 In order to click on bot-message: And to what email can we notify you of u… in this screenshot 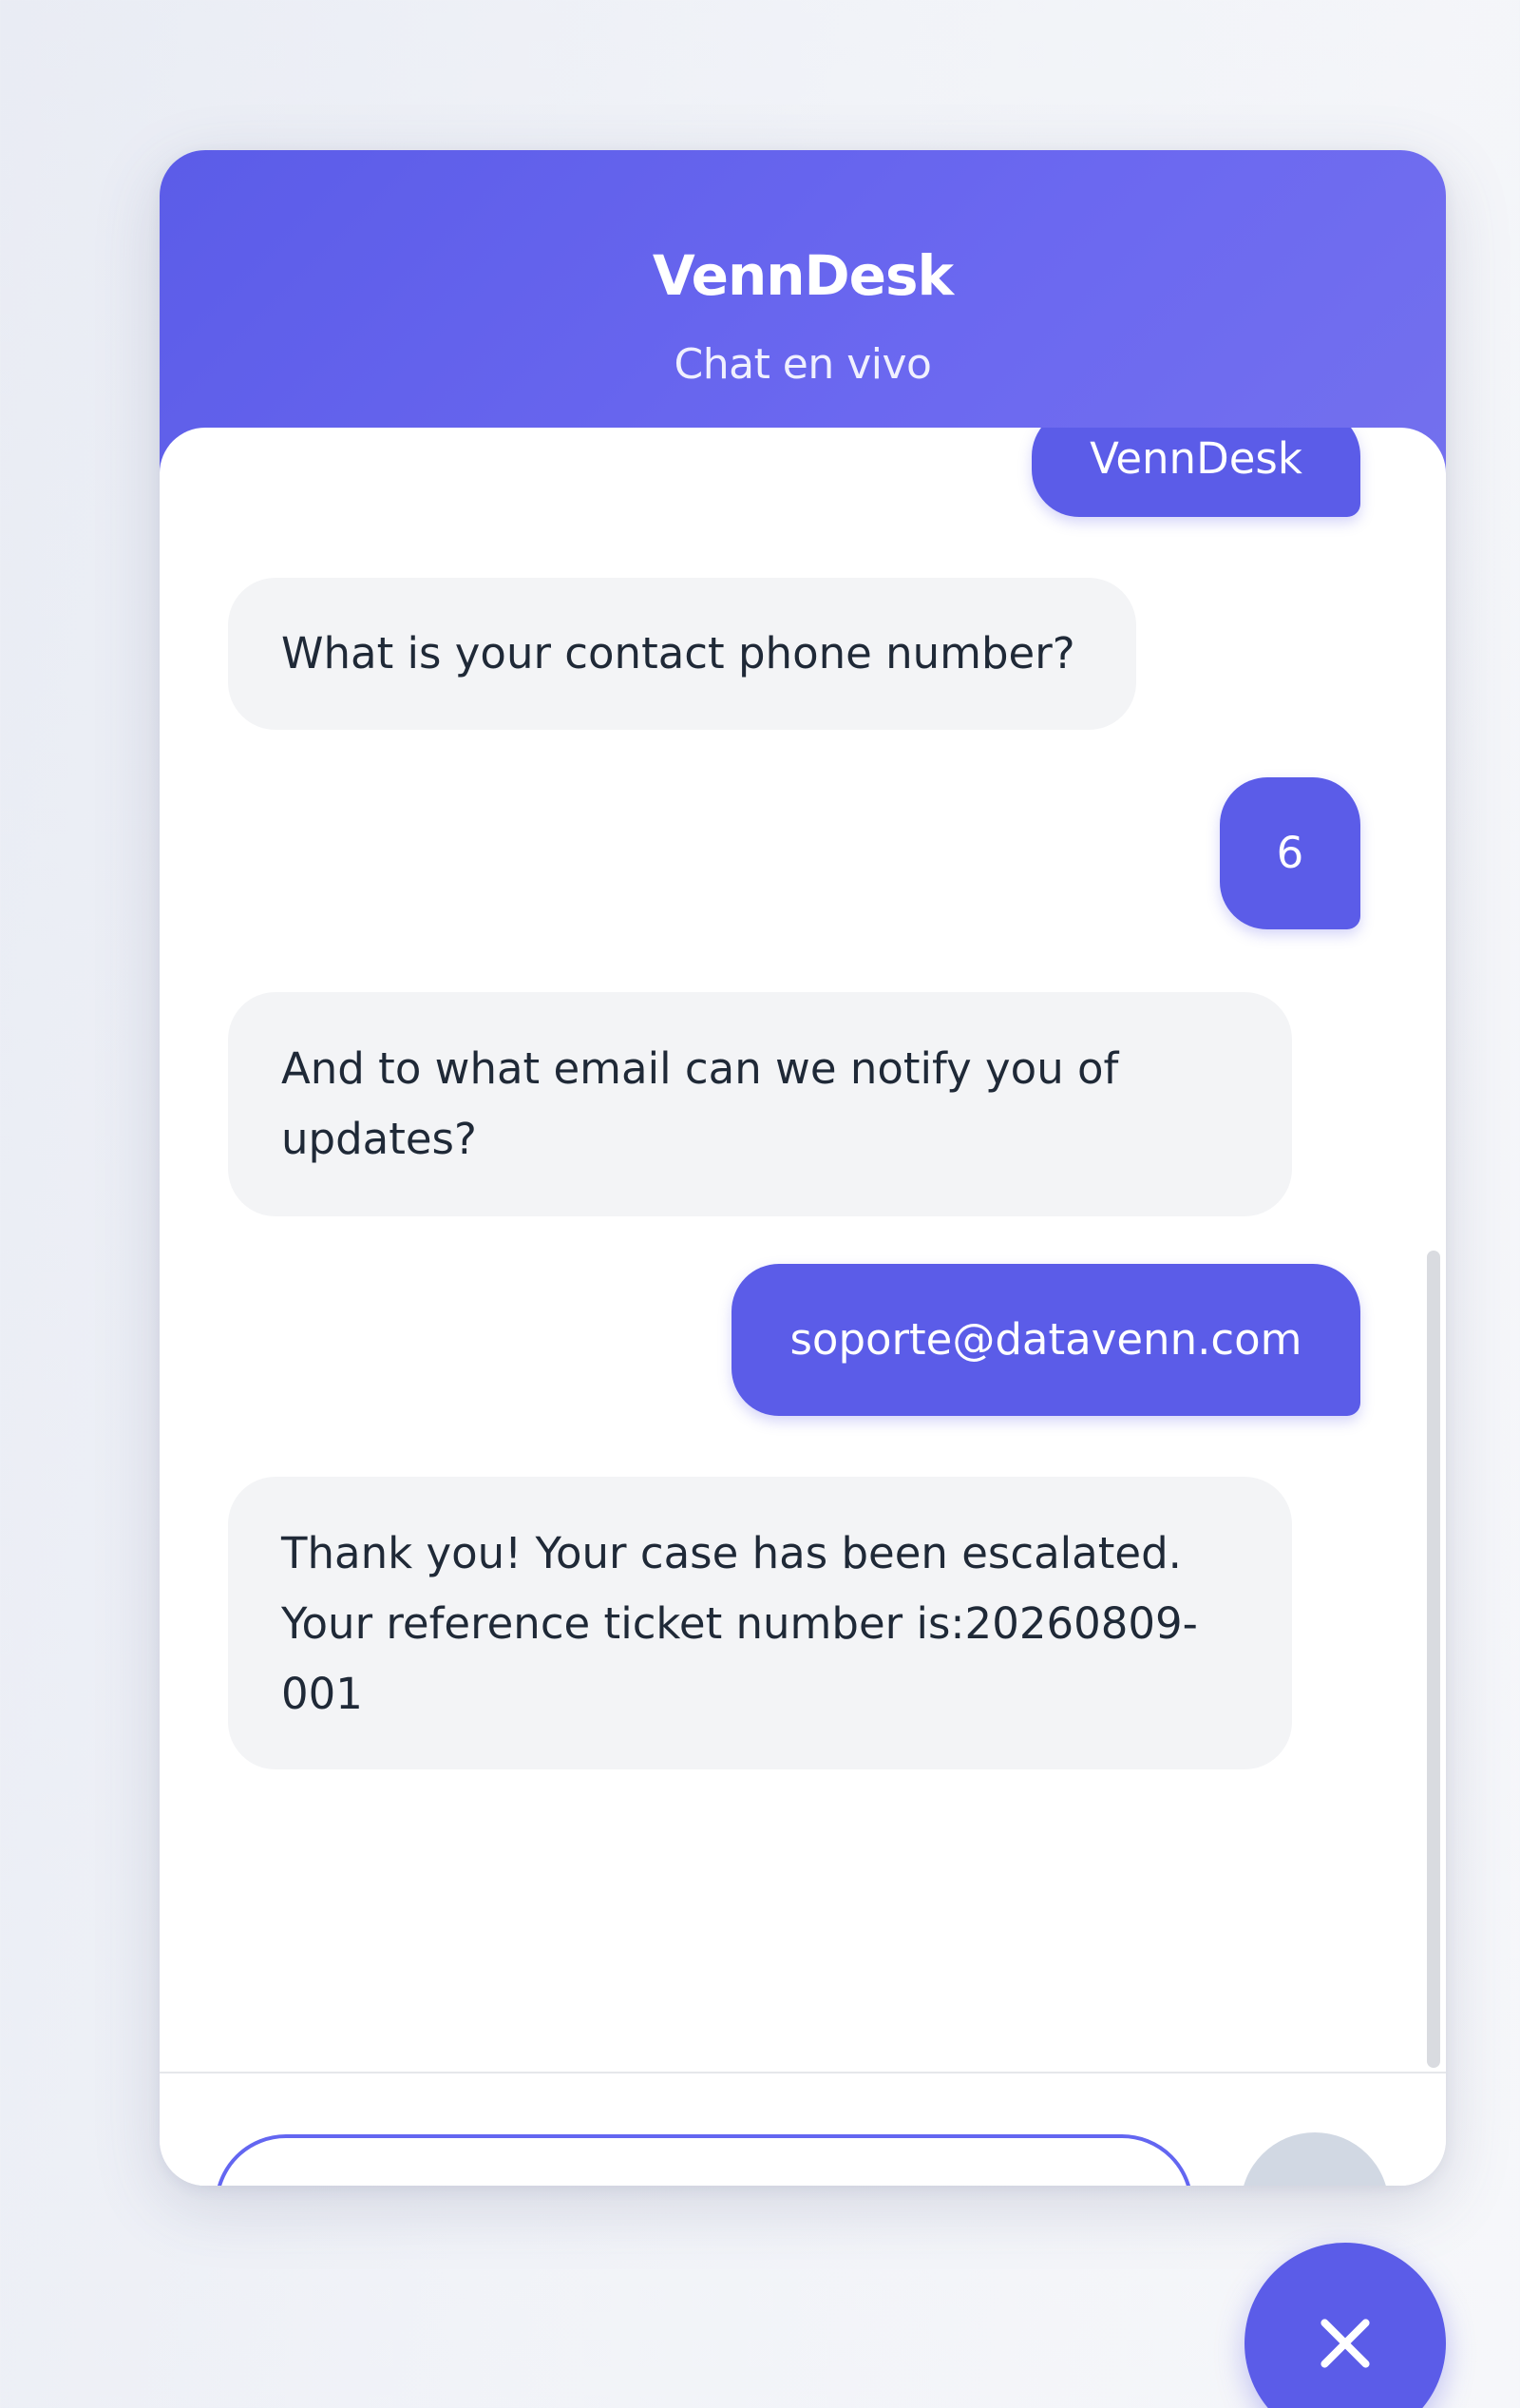, I will do `click(760, 1104)`.